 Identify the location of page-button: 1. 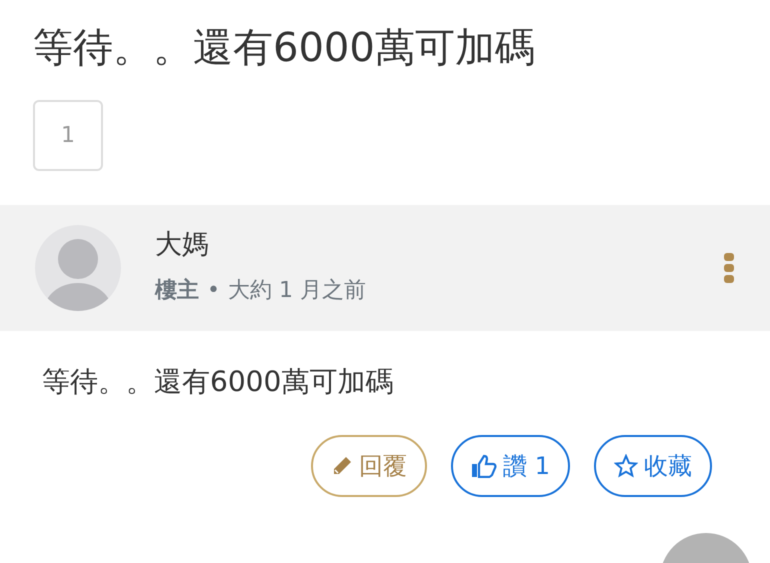
(68, 135).